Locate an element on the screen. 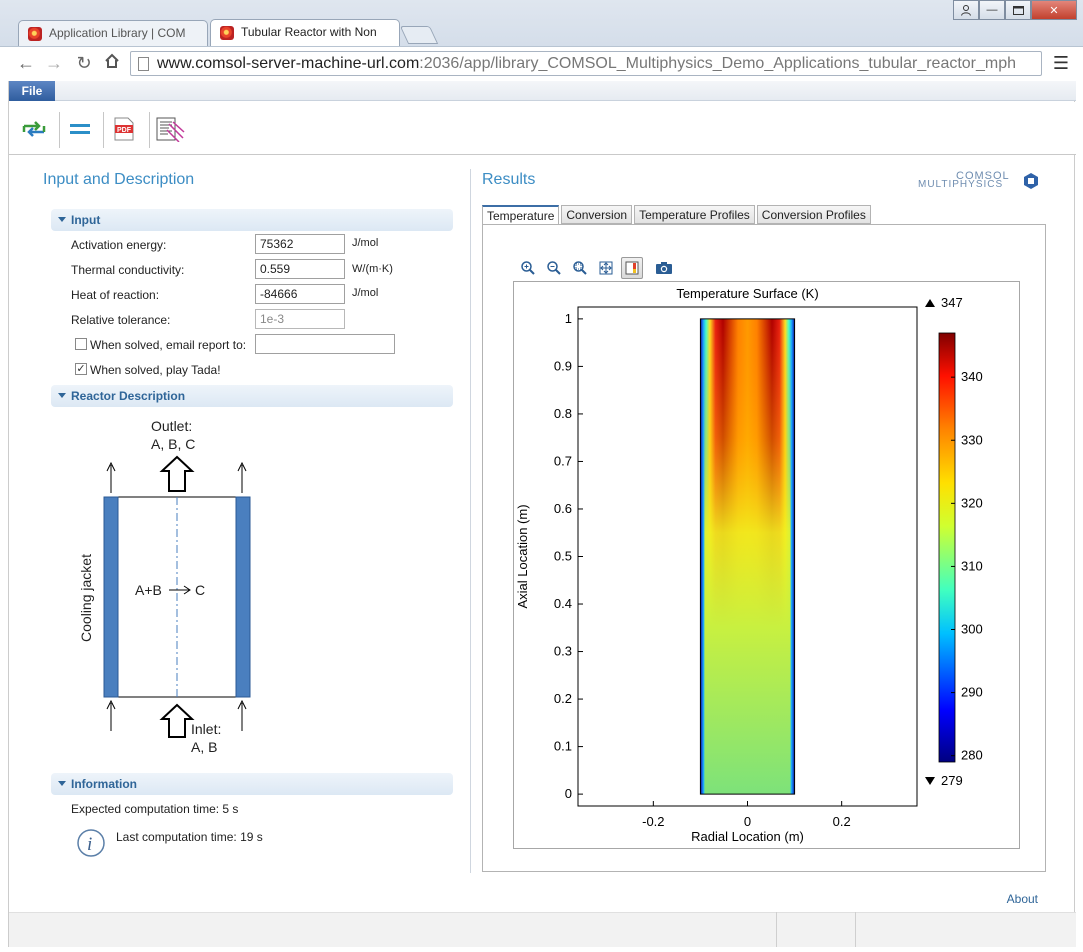  y-tick-label: 0.3 is located at coordinates (563, 651).